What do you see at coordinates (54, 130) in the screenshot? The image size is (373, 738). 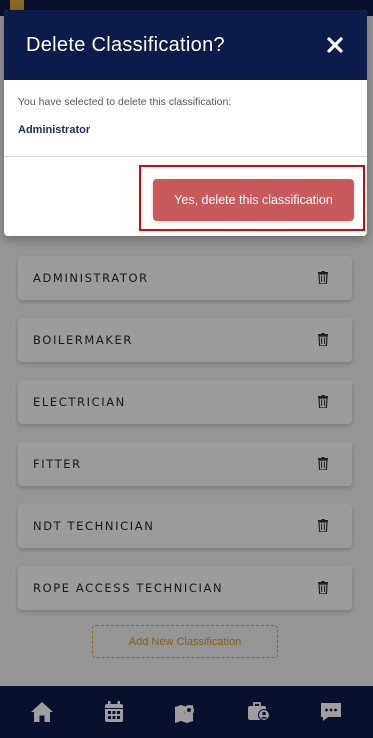 I see `selected-classification-name: Administrator` at bounding box center [54, 130].